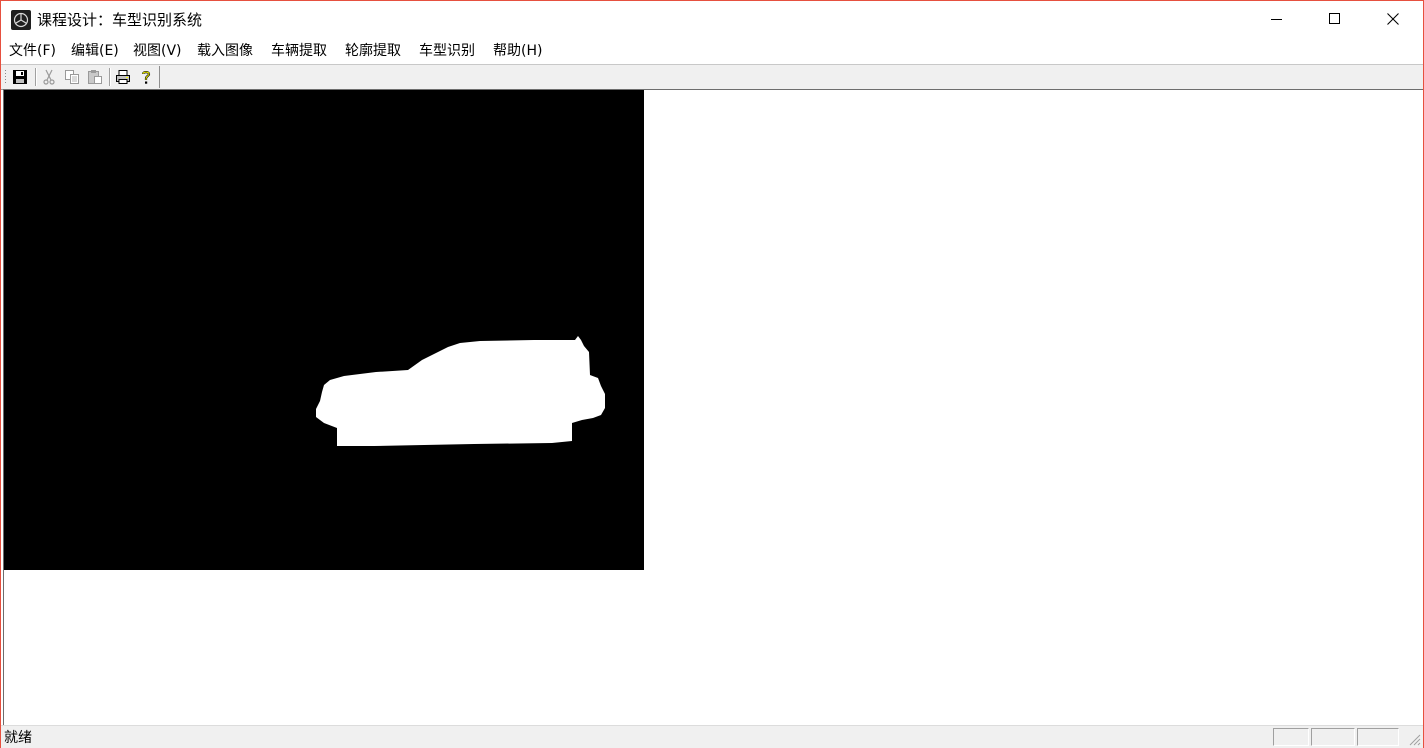 This screenshot has height=748, width=1424. I want to click on save-icon, so click(20, 77).